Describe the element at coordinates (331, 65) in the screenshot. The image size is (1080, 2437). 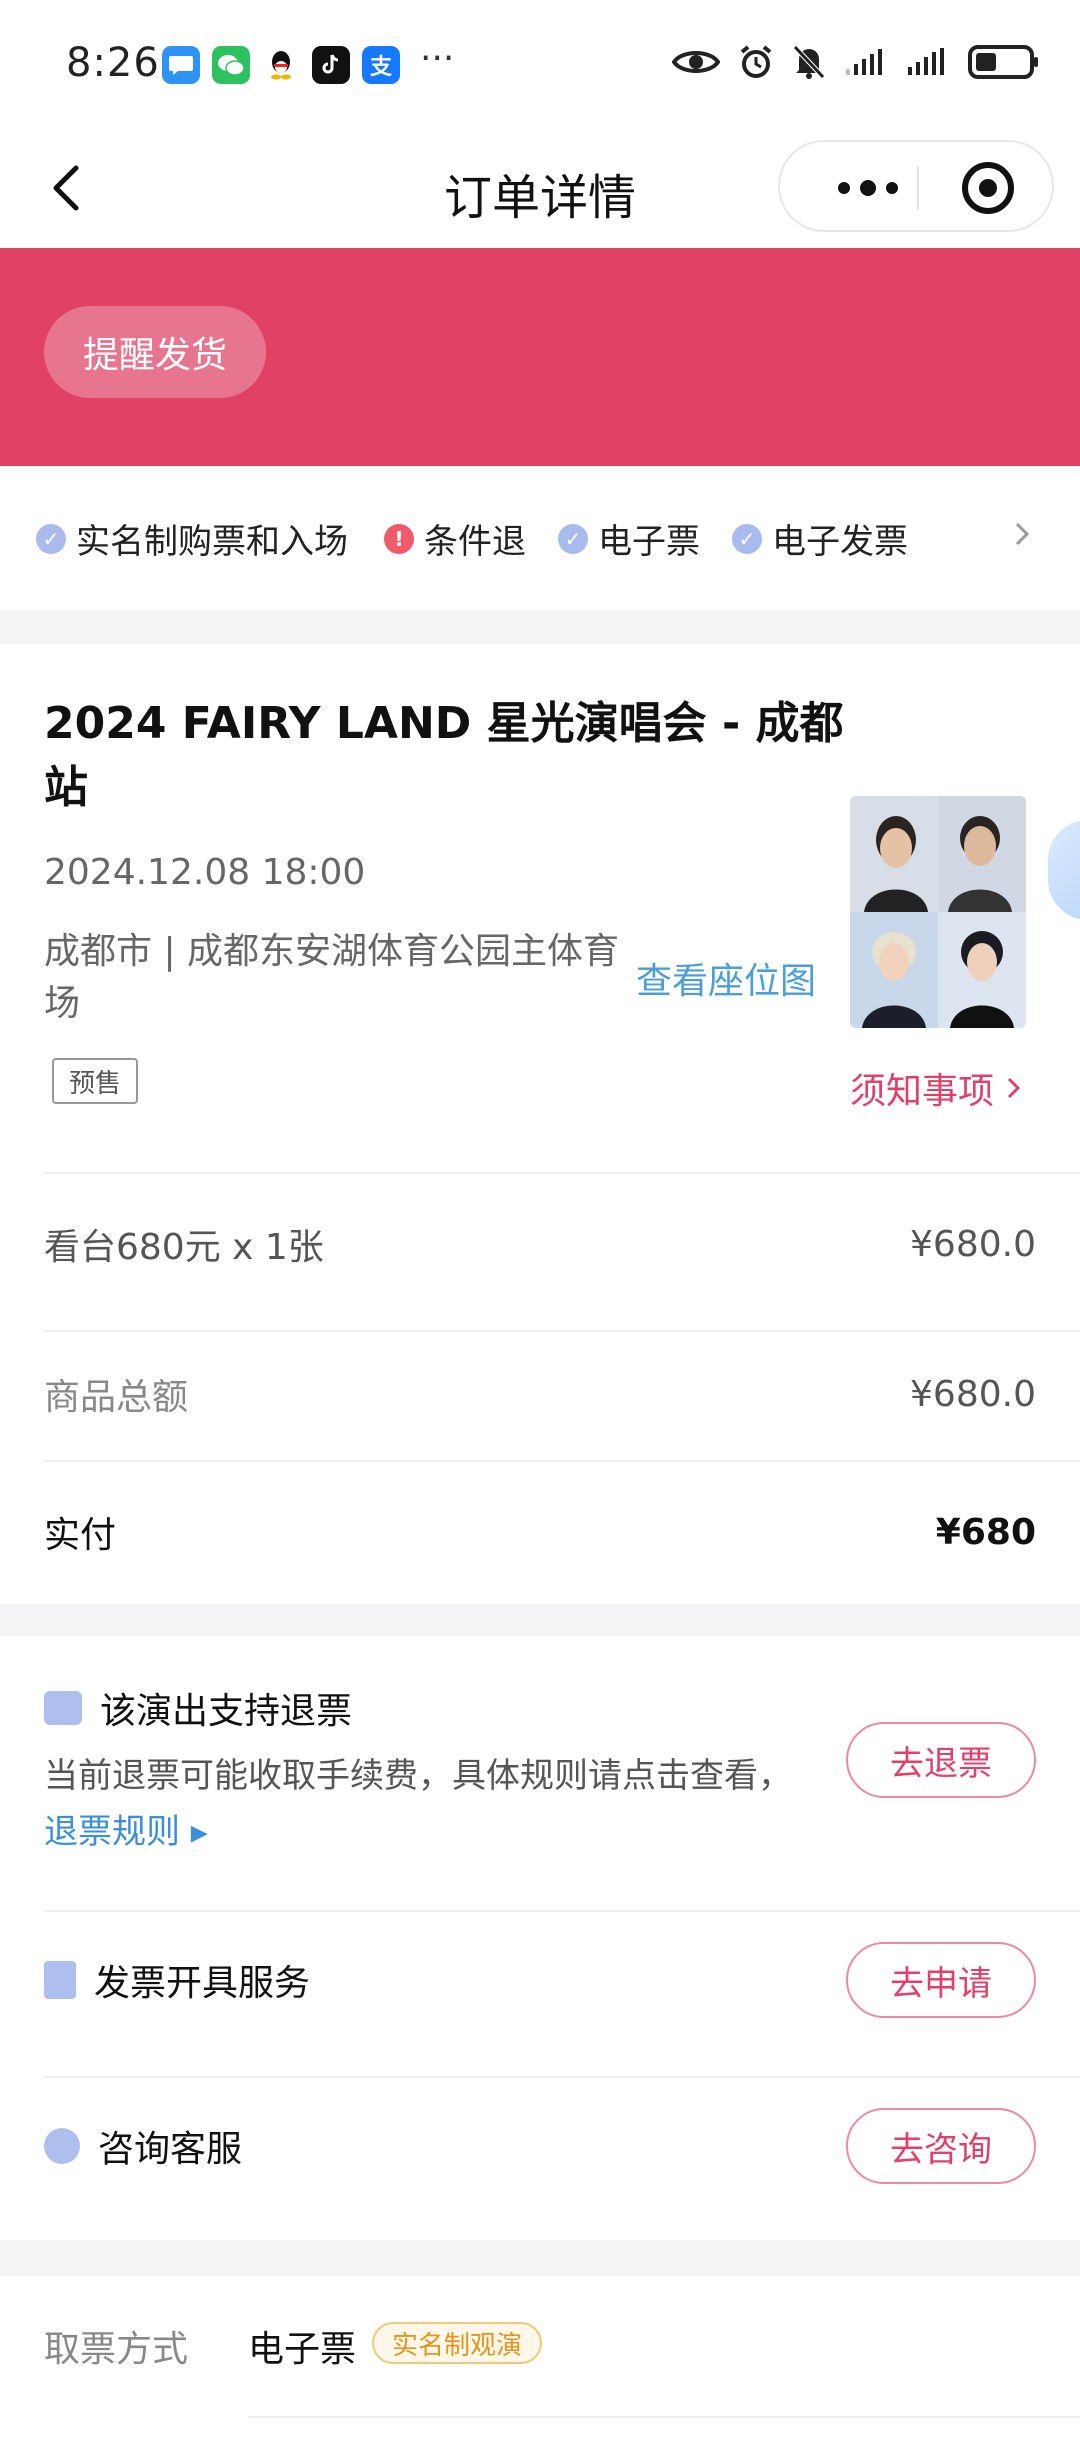
I see `tiktok-icon` at that location.